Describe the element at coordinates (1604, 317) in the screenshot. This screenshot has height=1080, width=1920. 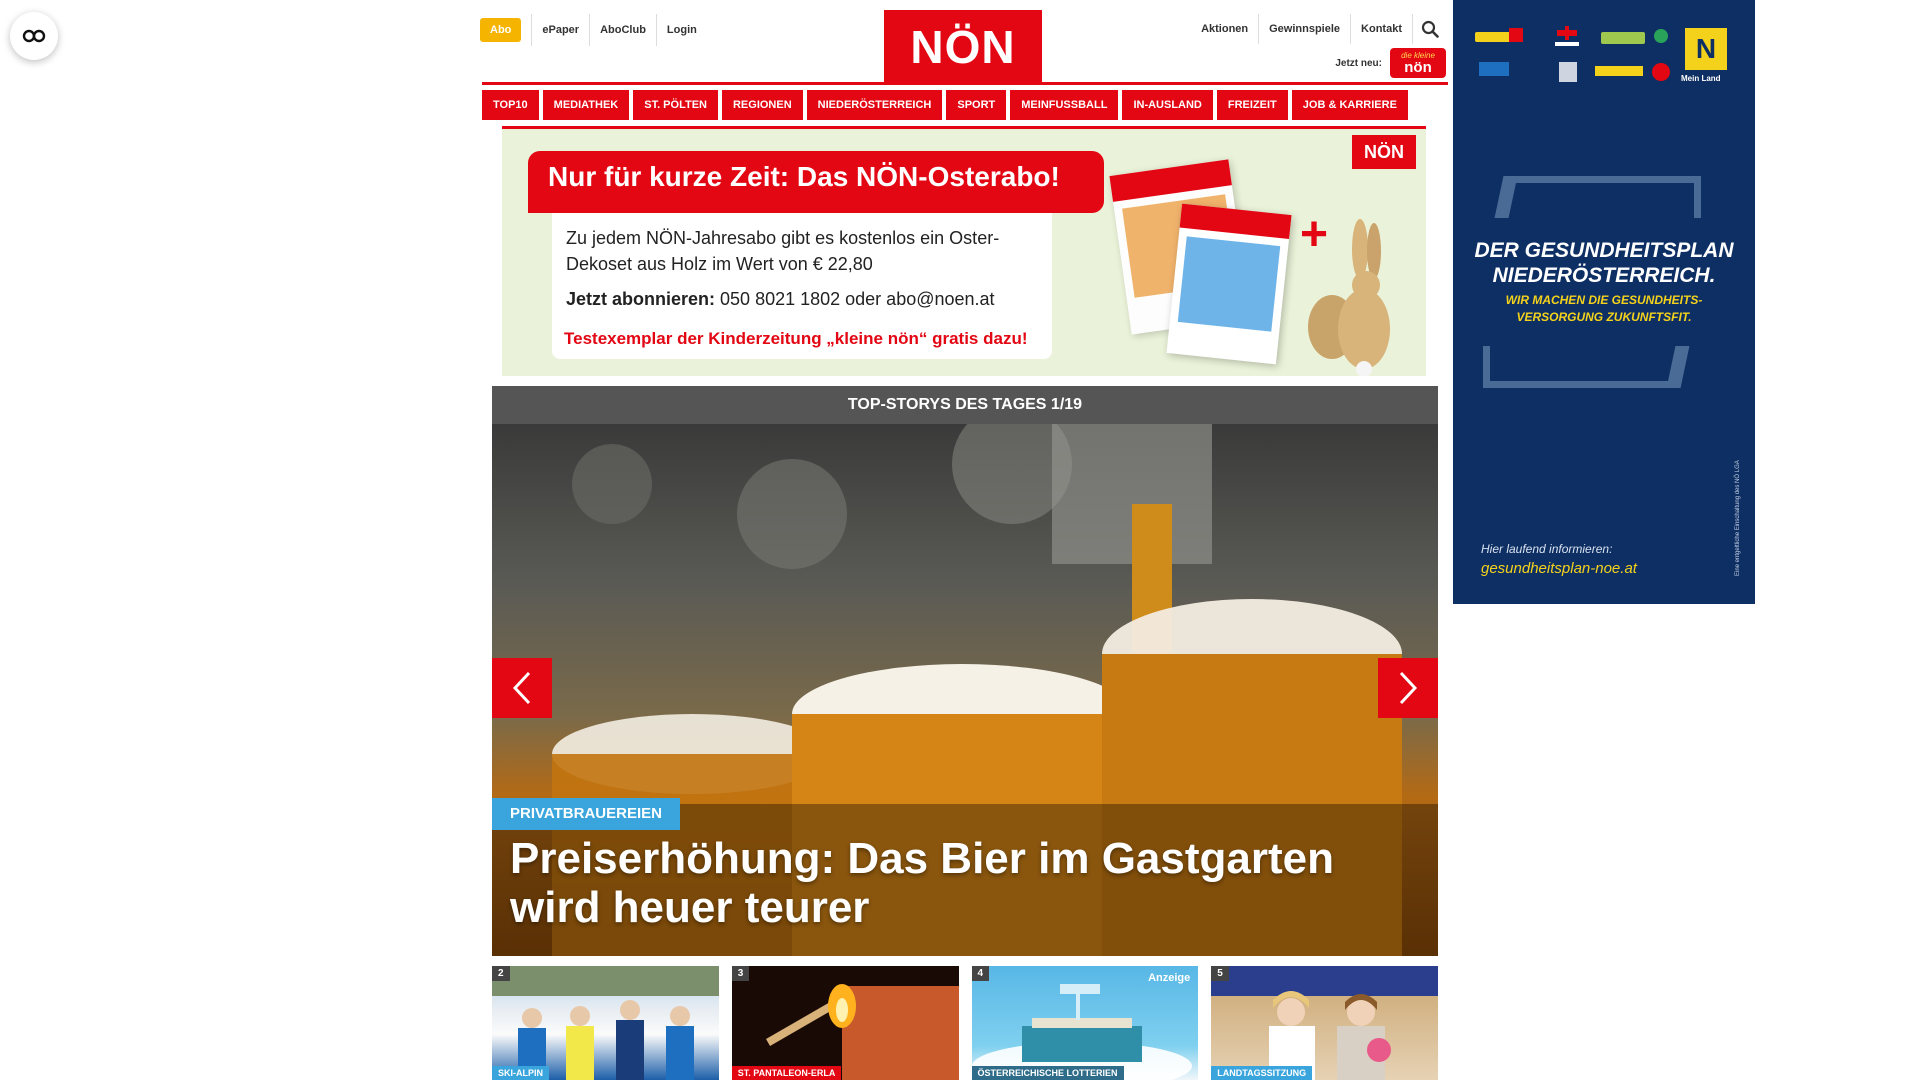
I see `ad-subline-line2: VERSORGUNG ZUKUNFTSFIT.` at that location.